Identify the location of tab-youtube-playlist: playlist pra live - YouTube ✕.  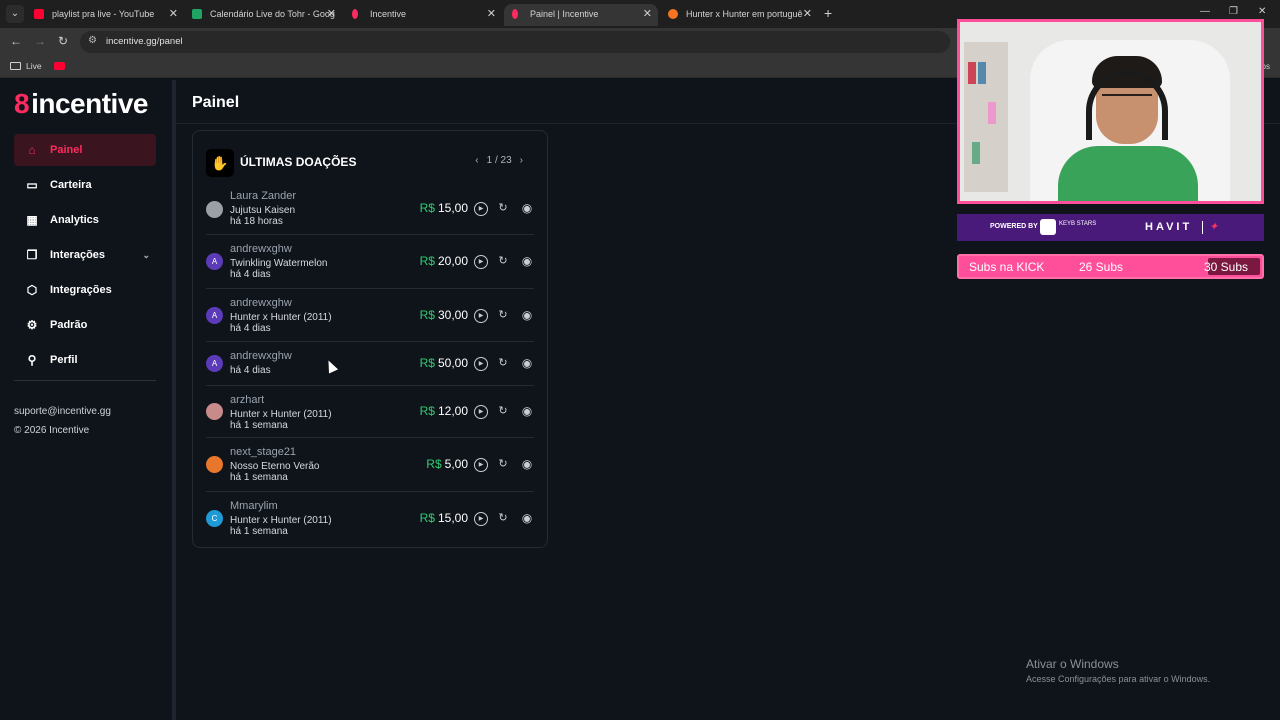
(105, 15).